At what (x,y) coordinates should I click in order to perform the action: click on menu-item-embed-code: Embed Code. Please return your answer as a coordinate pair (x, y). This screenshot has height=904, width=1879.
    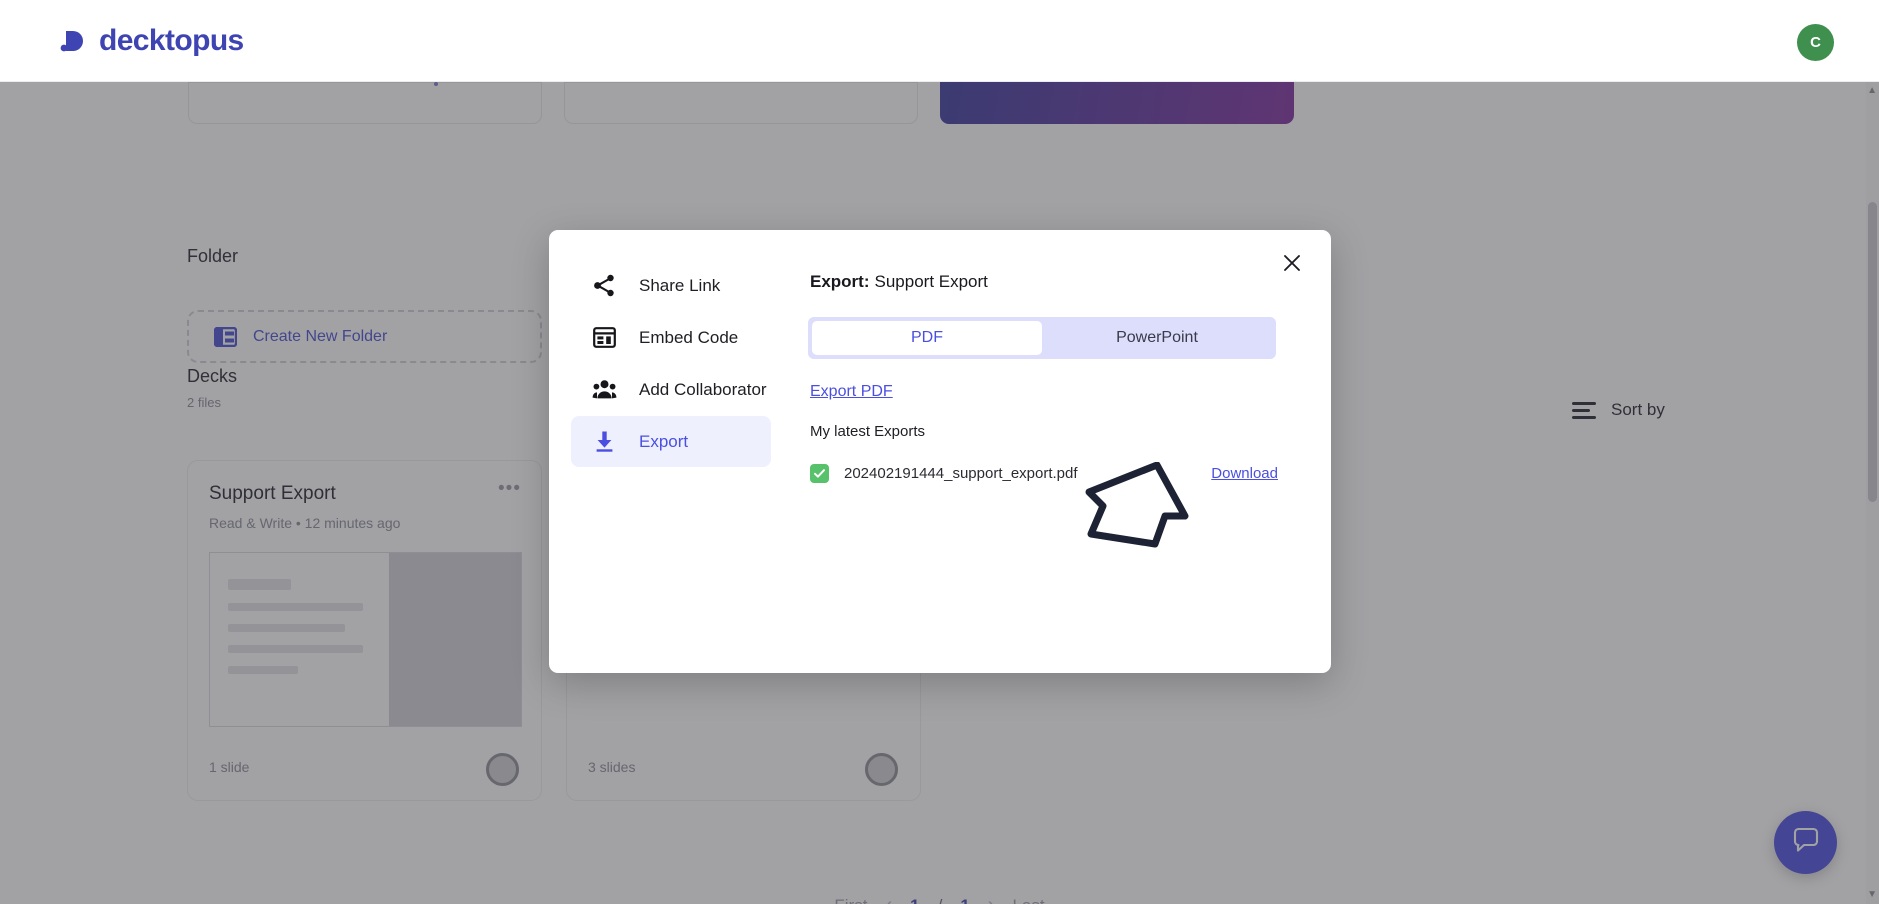
    Looking at the image, I should click on (671, 337).